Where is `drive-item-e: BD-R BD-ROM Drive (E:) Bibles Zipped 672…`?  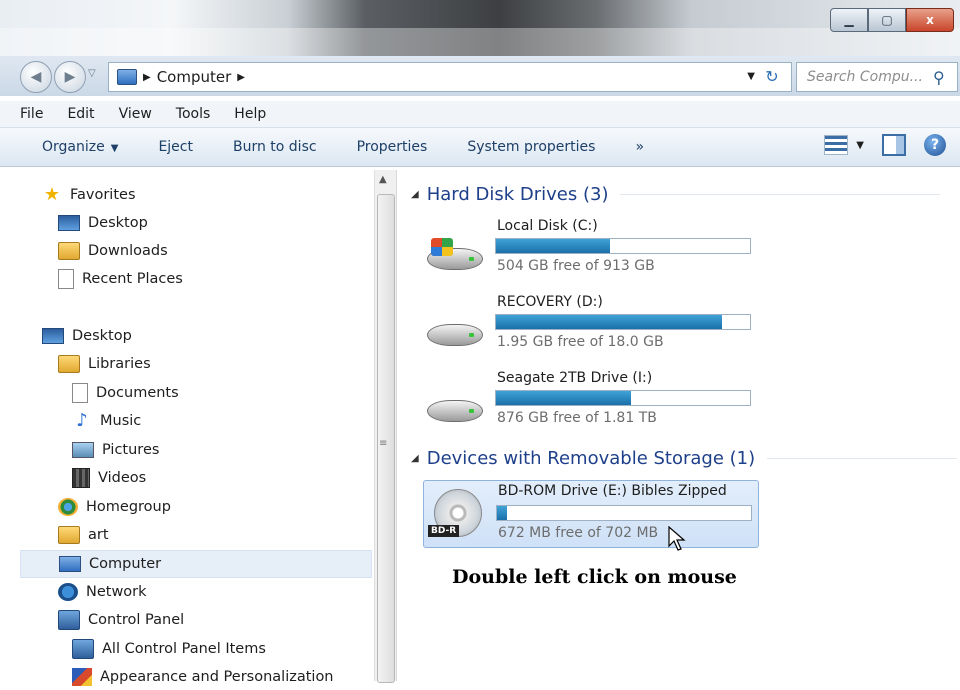 drive-item-e: BD-R BD-ROM Drive (E:) Bibles Zipped 672… is located at coordinates (591, 514).